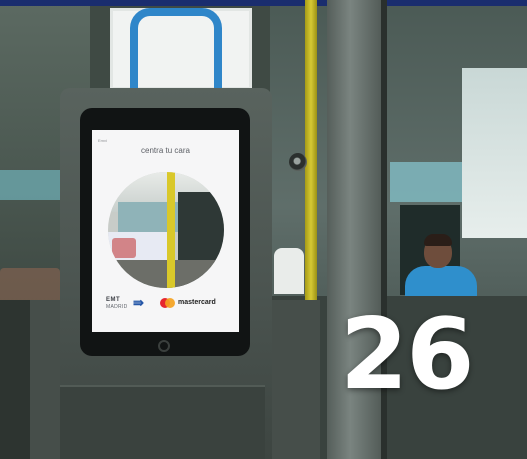 This screenshot has height=459, width=527. I want to click on mastercard-yellow-circle, so click(170, 303).